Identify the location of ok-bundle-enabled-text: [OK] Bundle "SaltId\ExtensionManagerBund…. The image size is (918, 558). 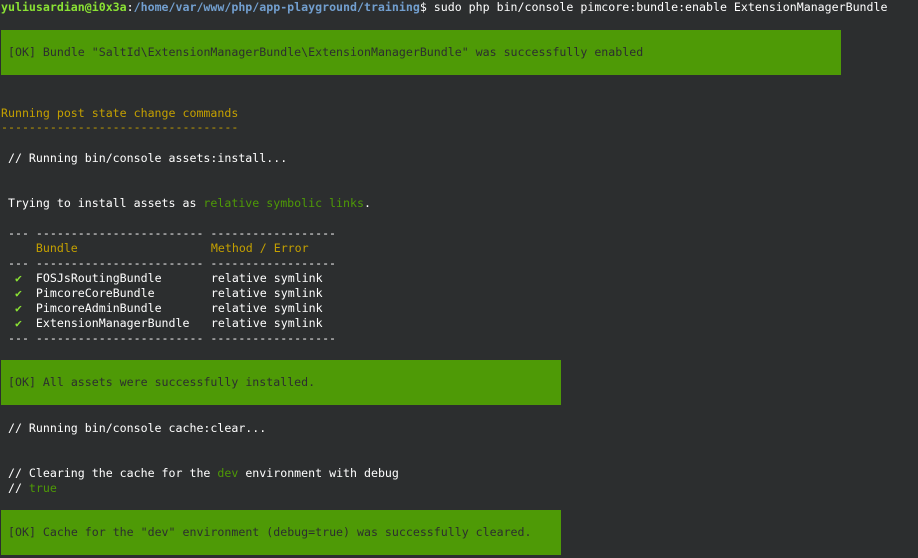
(326, 52).